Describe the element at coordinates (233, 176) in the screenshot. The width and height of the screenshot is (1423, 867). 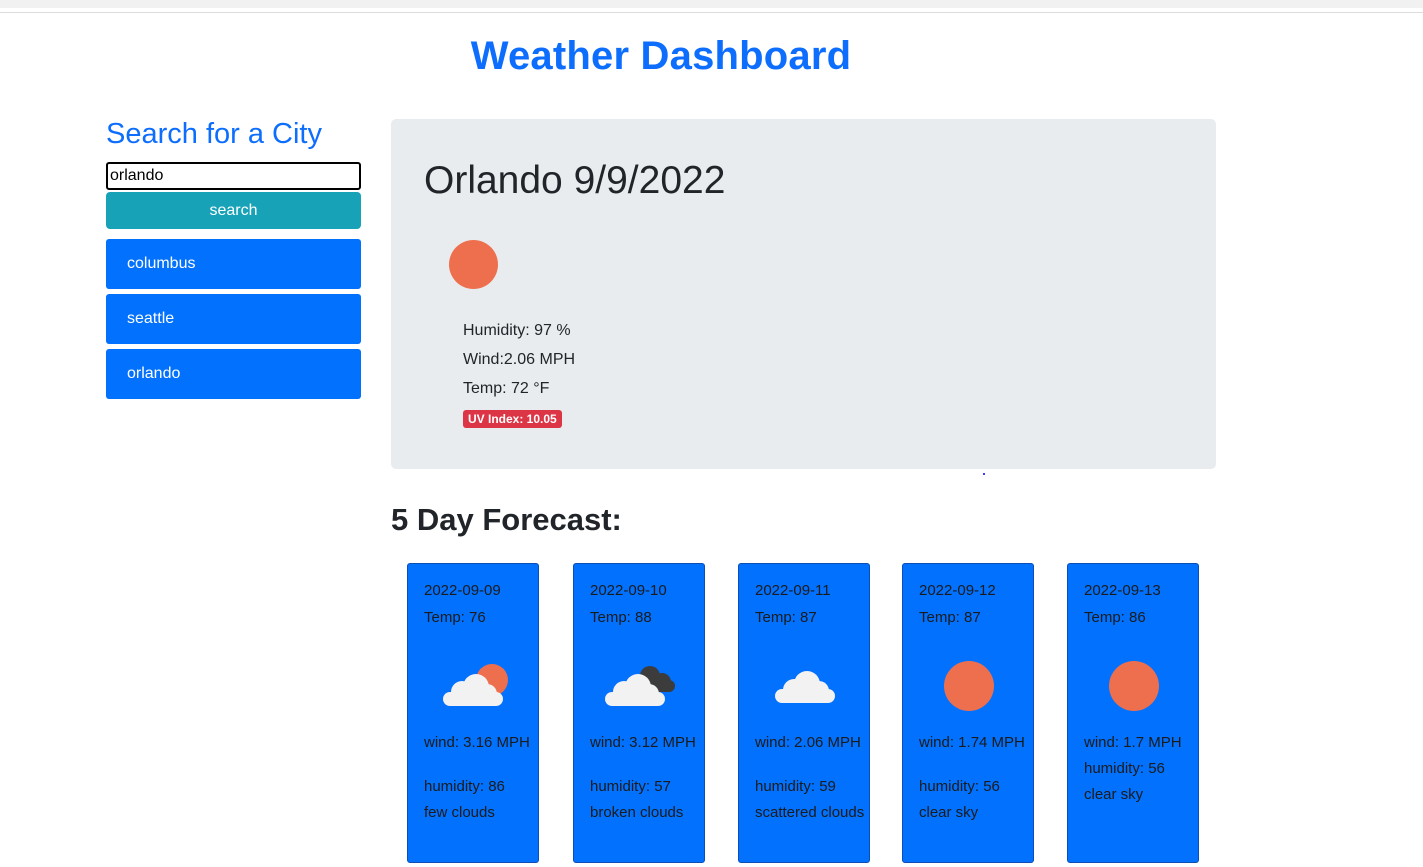
I see `city-search-input` at that location.